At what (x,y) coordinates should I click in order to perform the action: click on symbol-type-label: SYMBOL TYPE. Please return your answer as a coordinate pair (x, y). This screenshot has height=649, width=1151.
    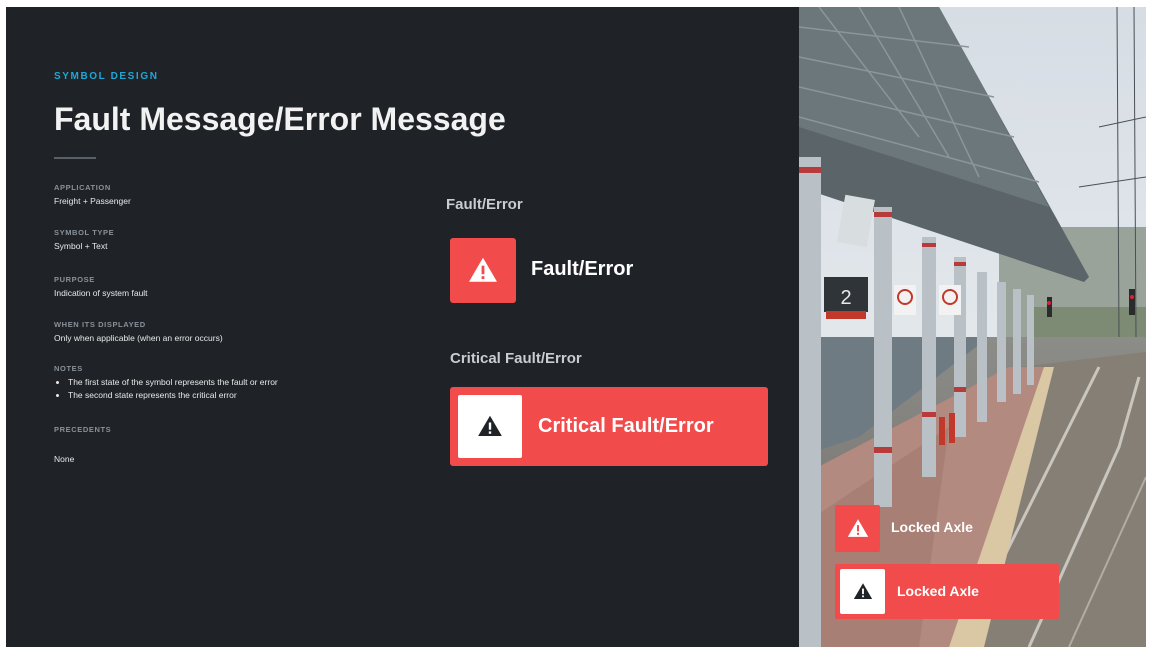
    Looking at the image, I should click on (84, 232).